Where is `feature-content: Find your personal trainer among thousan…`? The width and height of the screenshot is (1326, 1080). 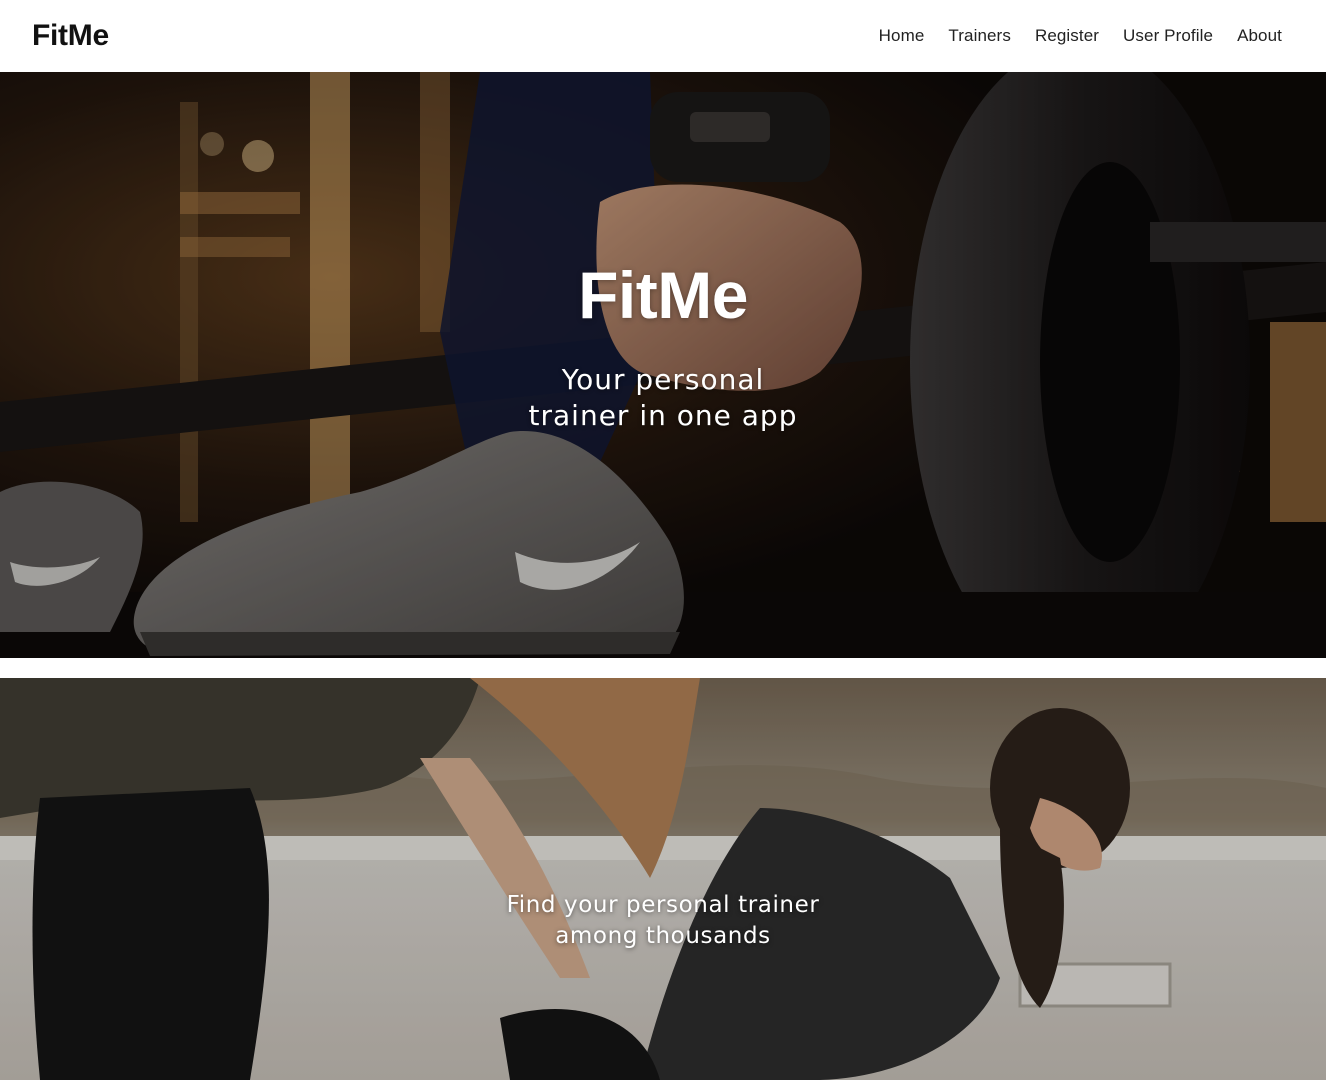
feature-content: Find your personal trainer among thousan… is located at coordinates (663, 921).